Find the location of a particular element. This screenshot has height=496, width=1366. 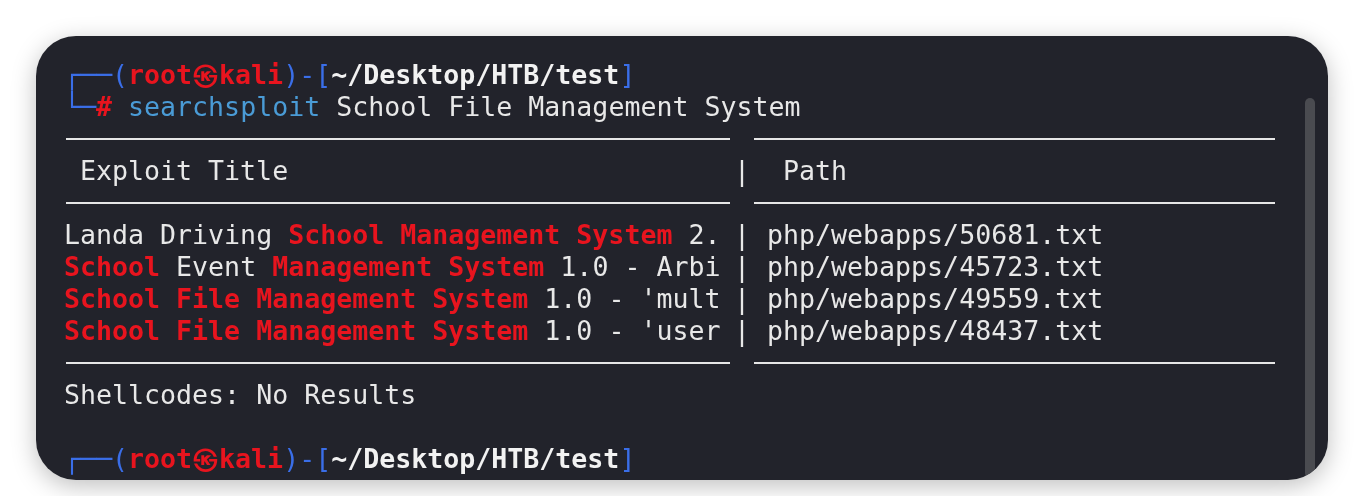

exploit-path: php/webapps/50681.txt is located at coordinates (935, 235).